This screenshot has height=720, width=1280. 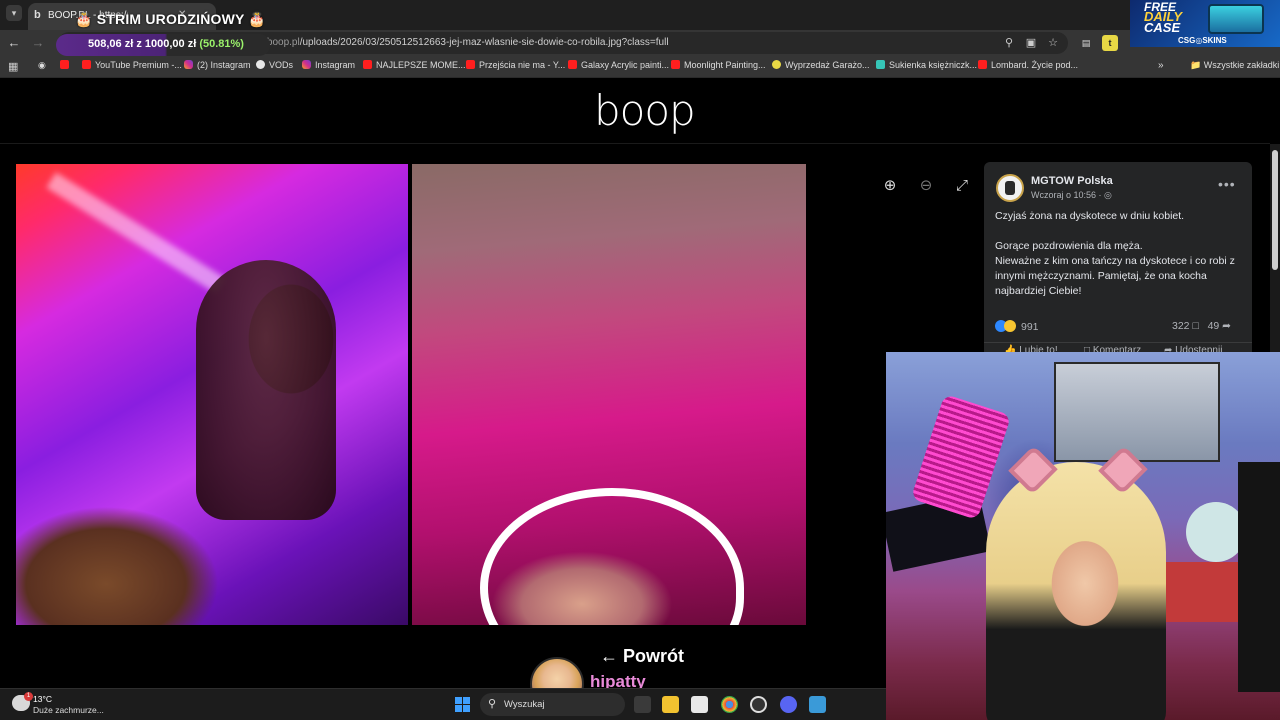 I want to click on promo-banner: FREE DAILY CASE CSG◎SKINS, so click(x=1205, y=23).